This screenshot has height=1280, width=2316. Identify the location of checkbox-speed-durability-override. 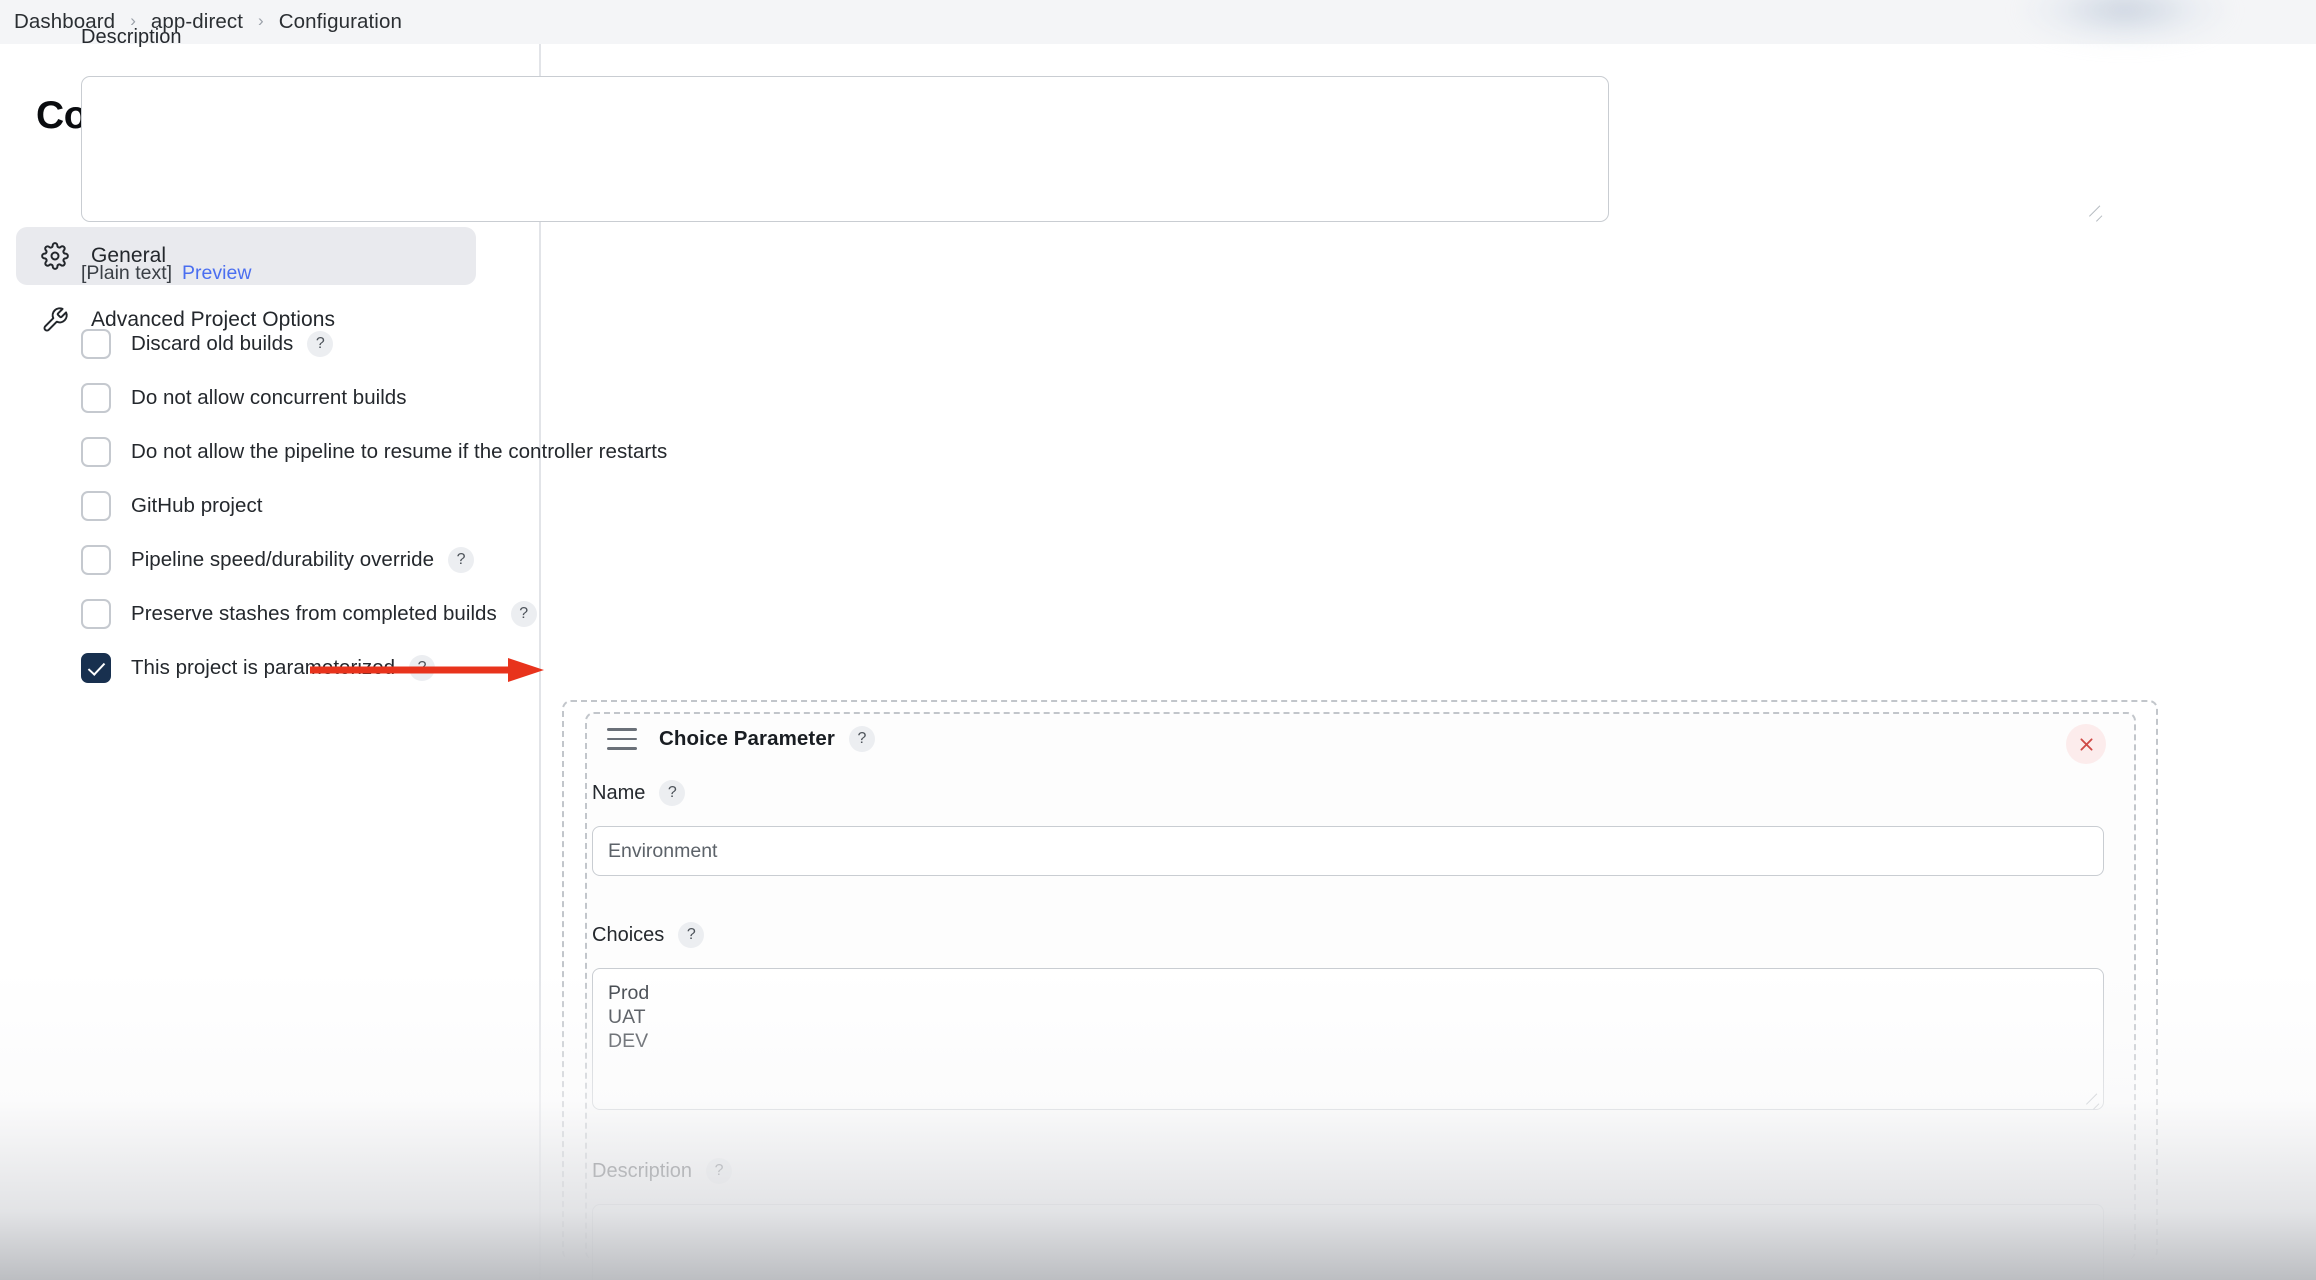
(96, 560).